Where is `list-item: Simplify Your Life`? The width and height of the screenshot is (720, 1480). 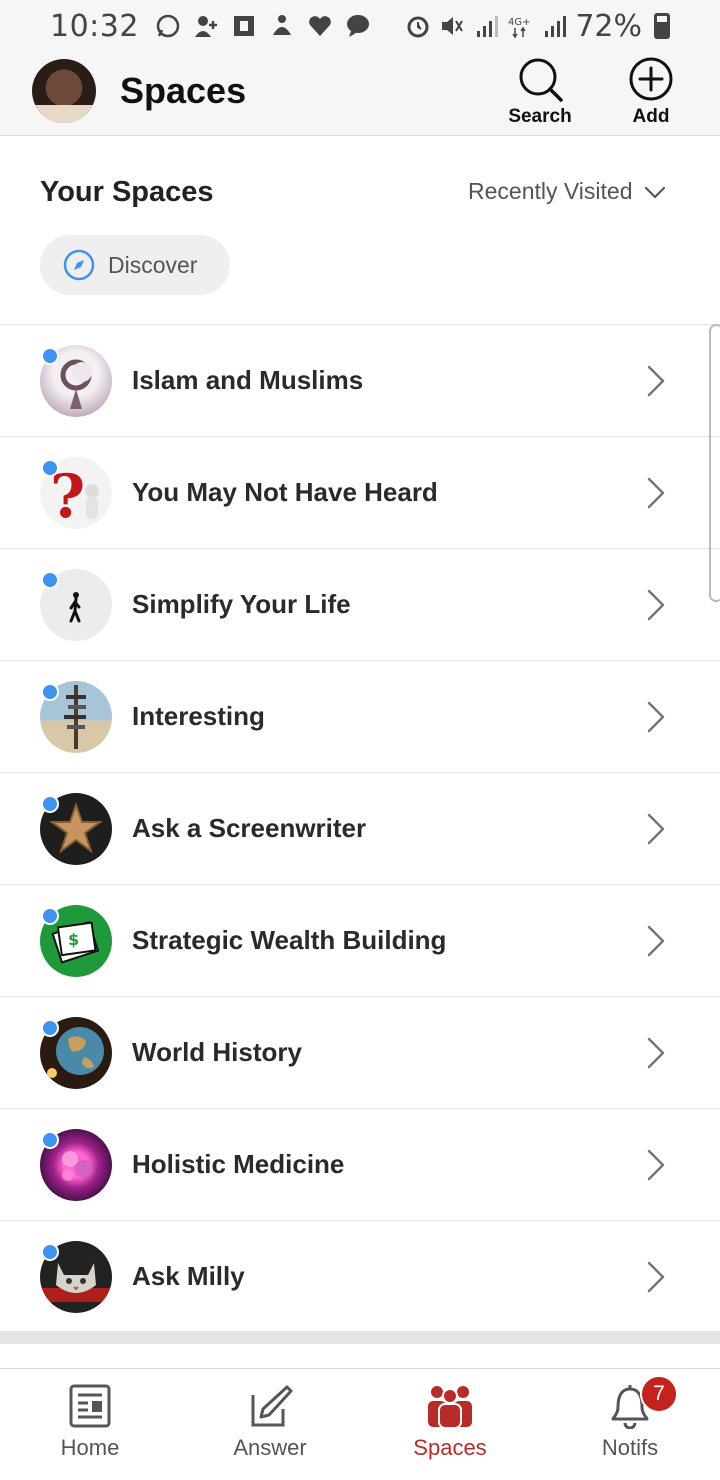 list-item: Simplify Your Life is located at coordinates (360, 604).